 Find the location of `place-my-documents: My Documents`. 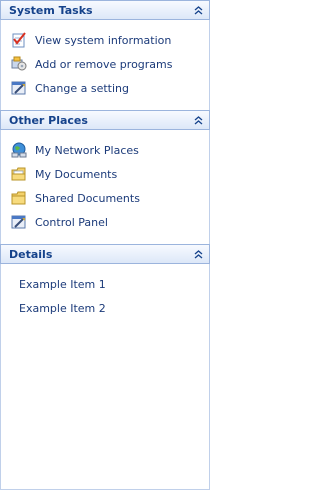

place-my-documents: My Documents is located at coordinates (106, 175).